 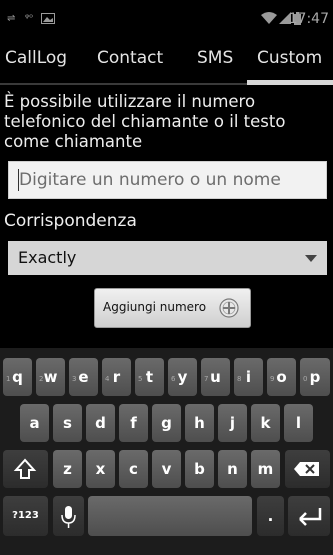 I want to click on key-v: v, so click(x=166, y=469).